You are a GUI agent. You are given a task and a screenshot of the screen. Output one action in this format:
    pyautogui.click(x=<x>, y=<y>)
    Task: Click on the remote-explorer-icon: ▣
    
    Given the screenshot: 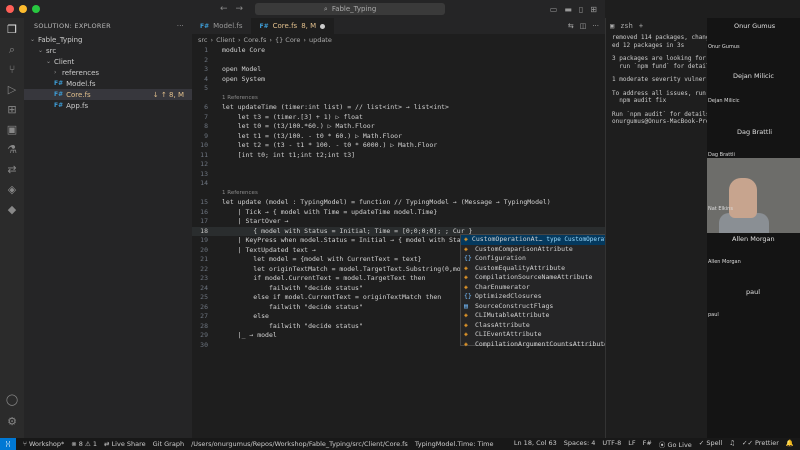 What is the action you would take?
    pyautogui.click(x=12, y=130)
    